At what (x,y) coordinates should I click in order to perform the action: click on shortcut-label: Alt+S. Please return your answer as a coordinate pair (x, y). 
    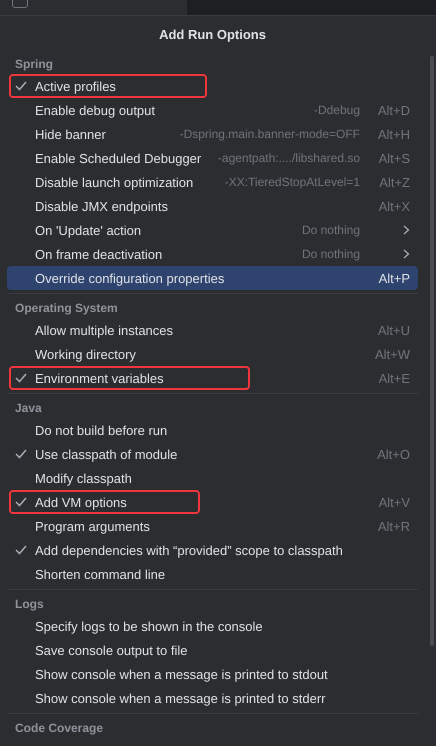
    Looking at the image, I should click on (394, 158).